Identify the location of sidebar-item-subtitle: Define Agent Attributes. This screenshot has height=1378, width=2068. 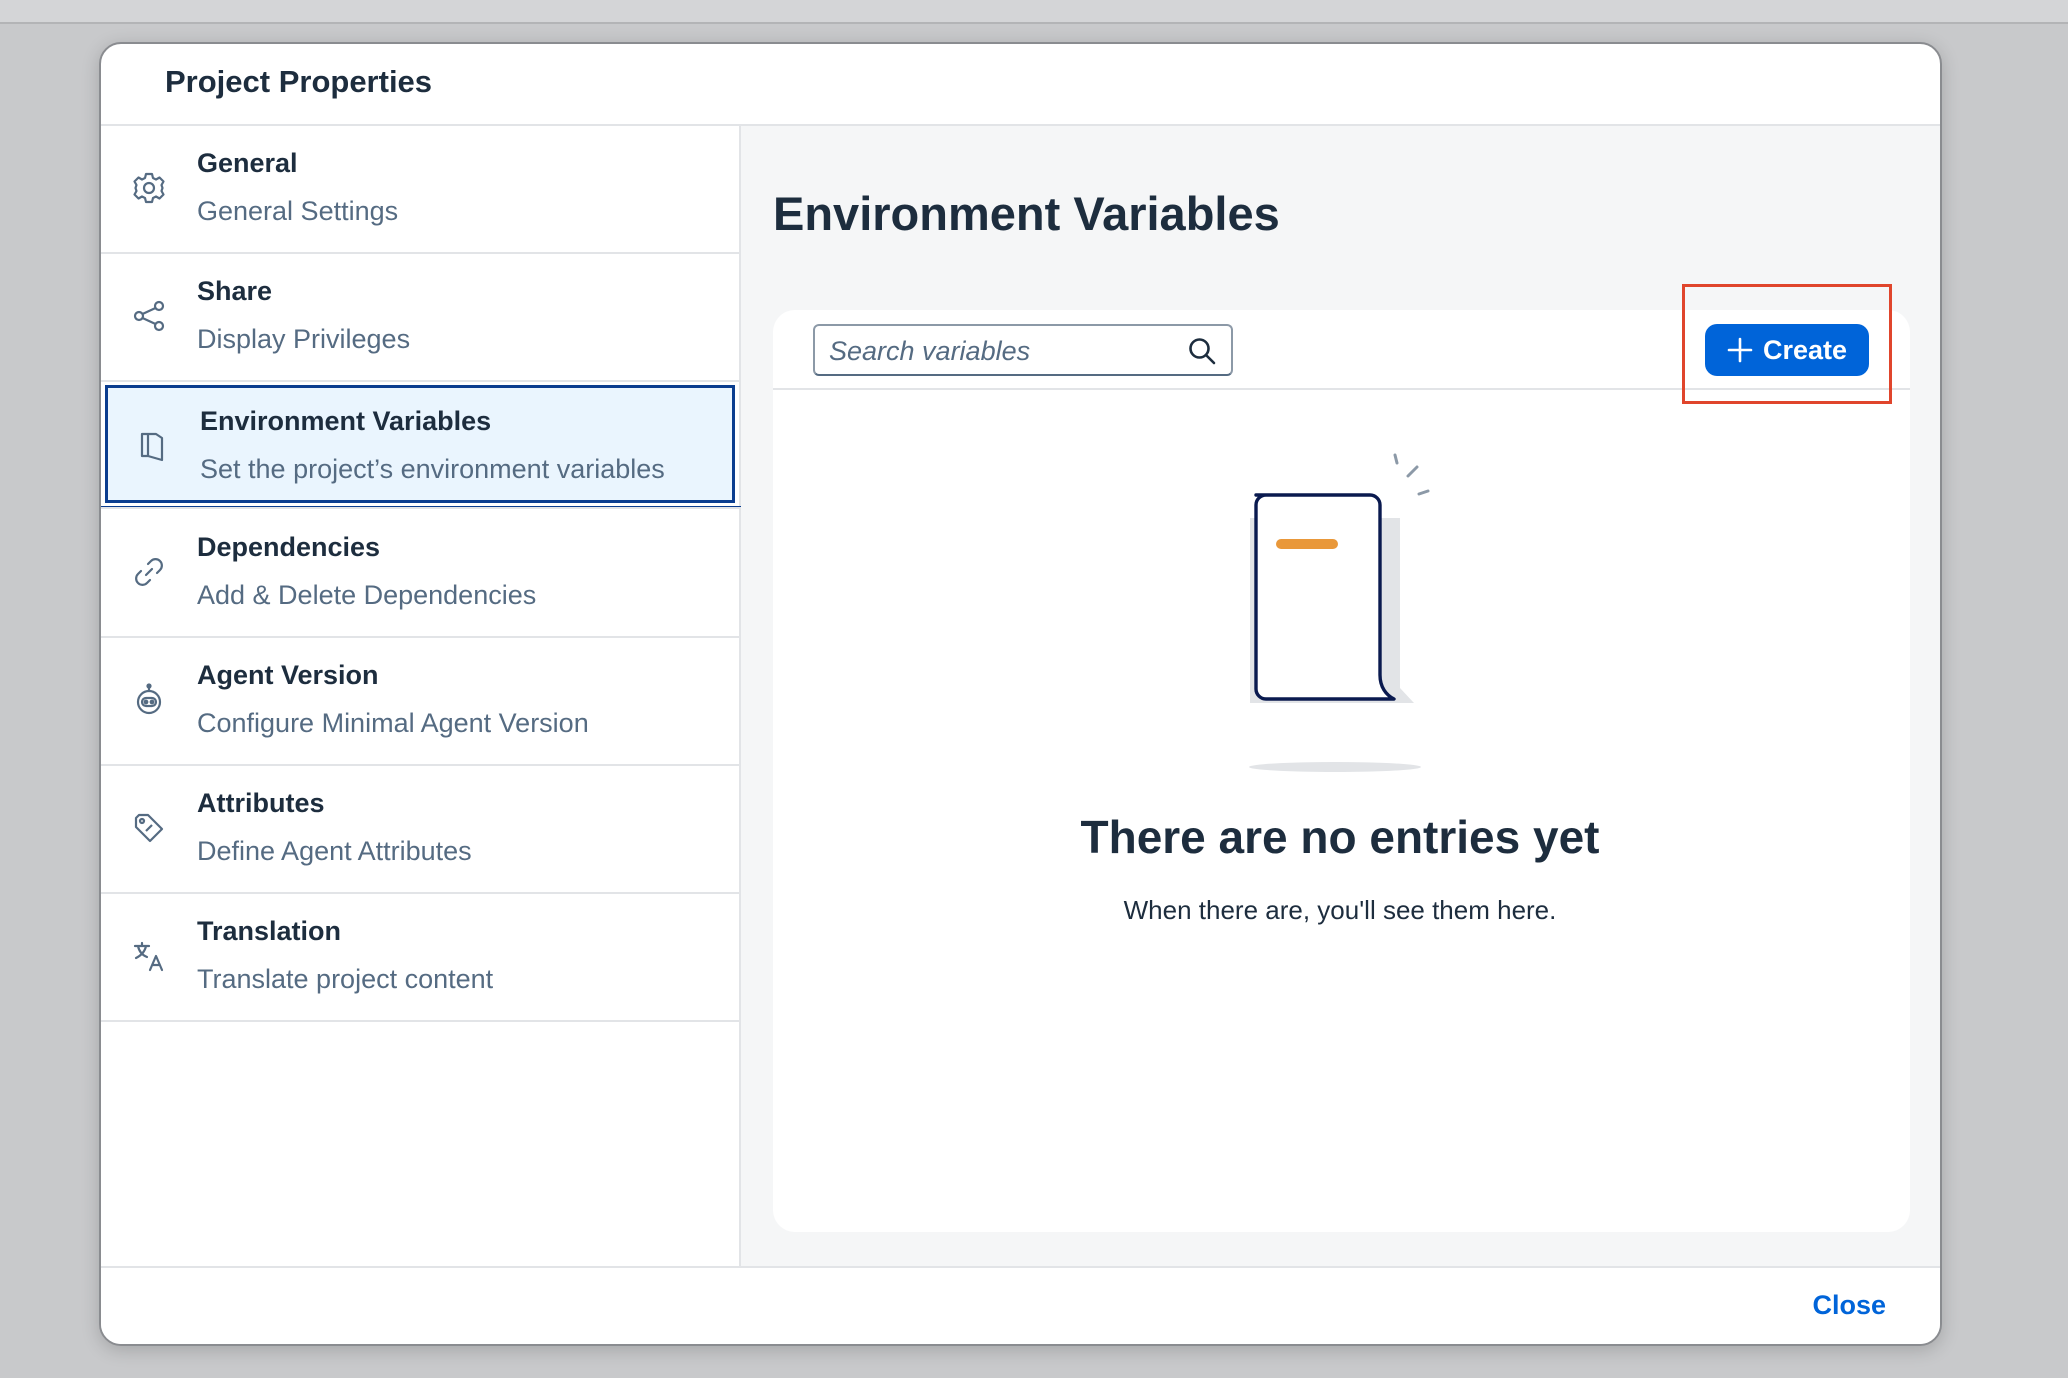
(334, 851).